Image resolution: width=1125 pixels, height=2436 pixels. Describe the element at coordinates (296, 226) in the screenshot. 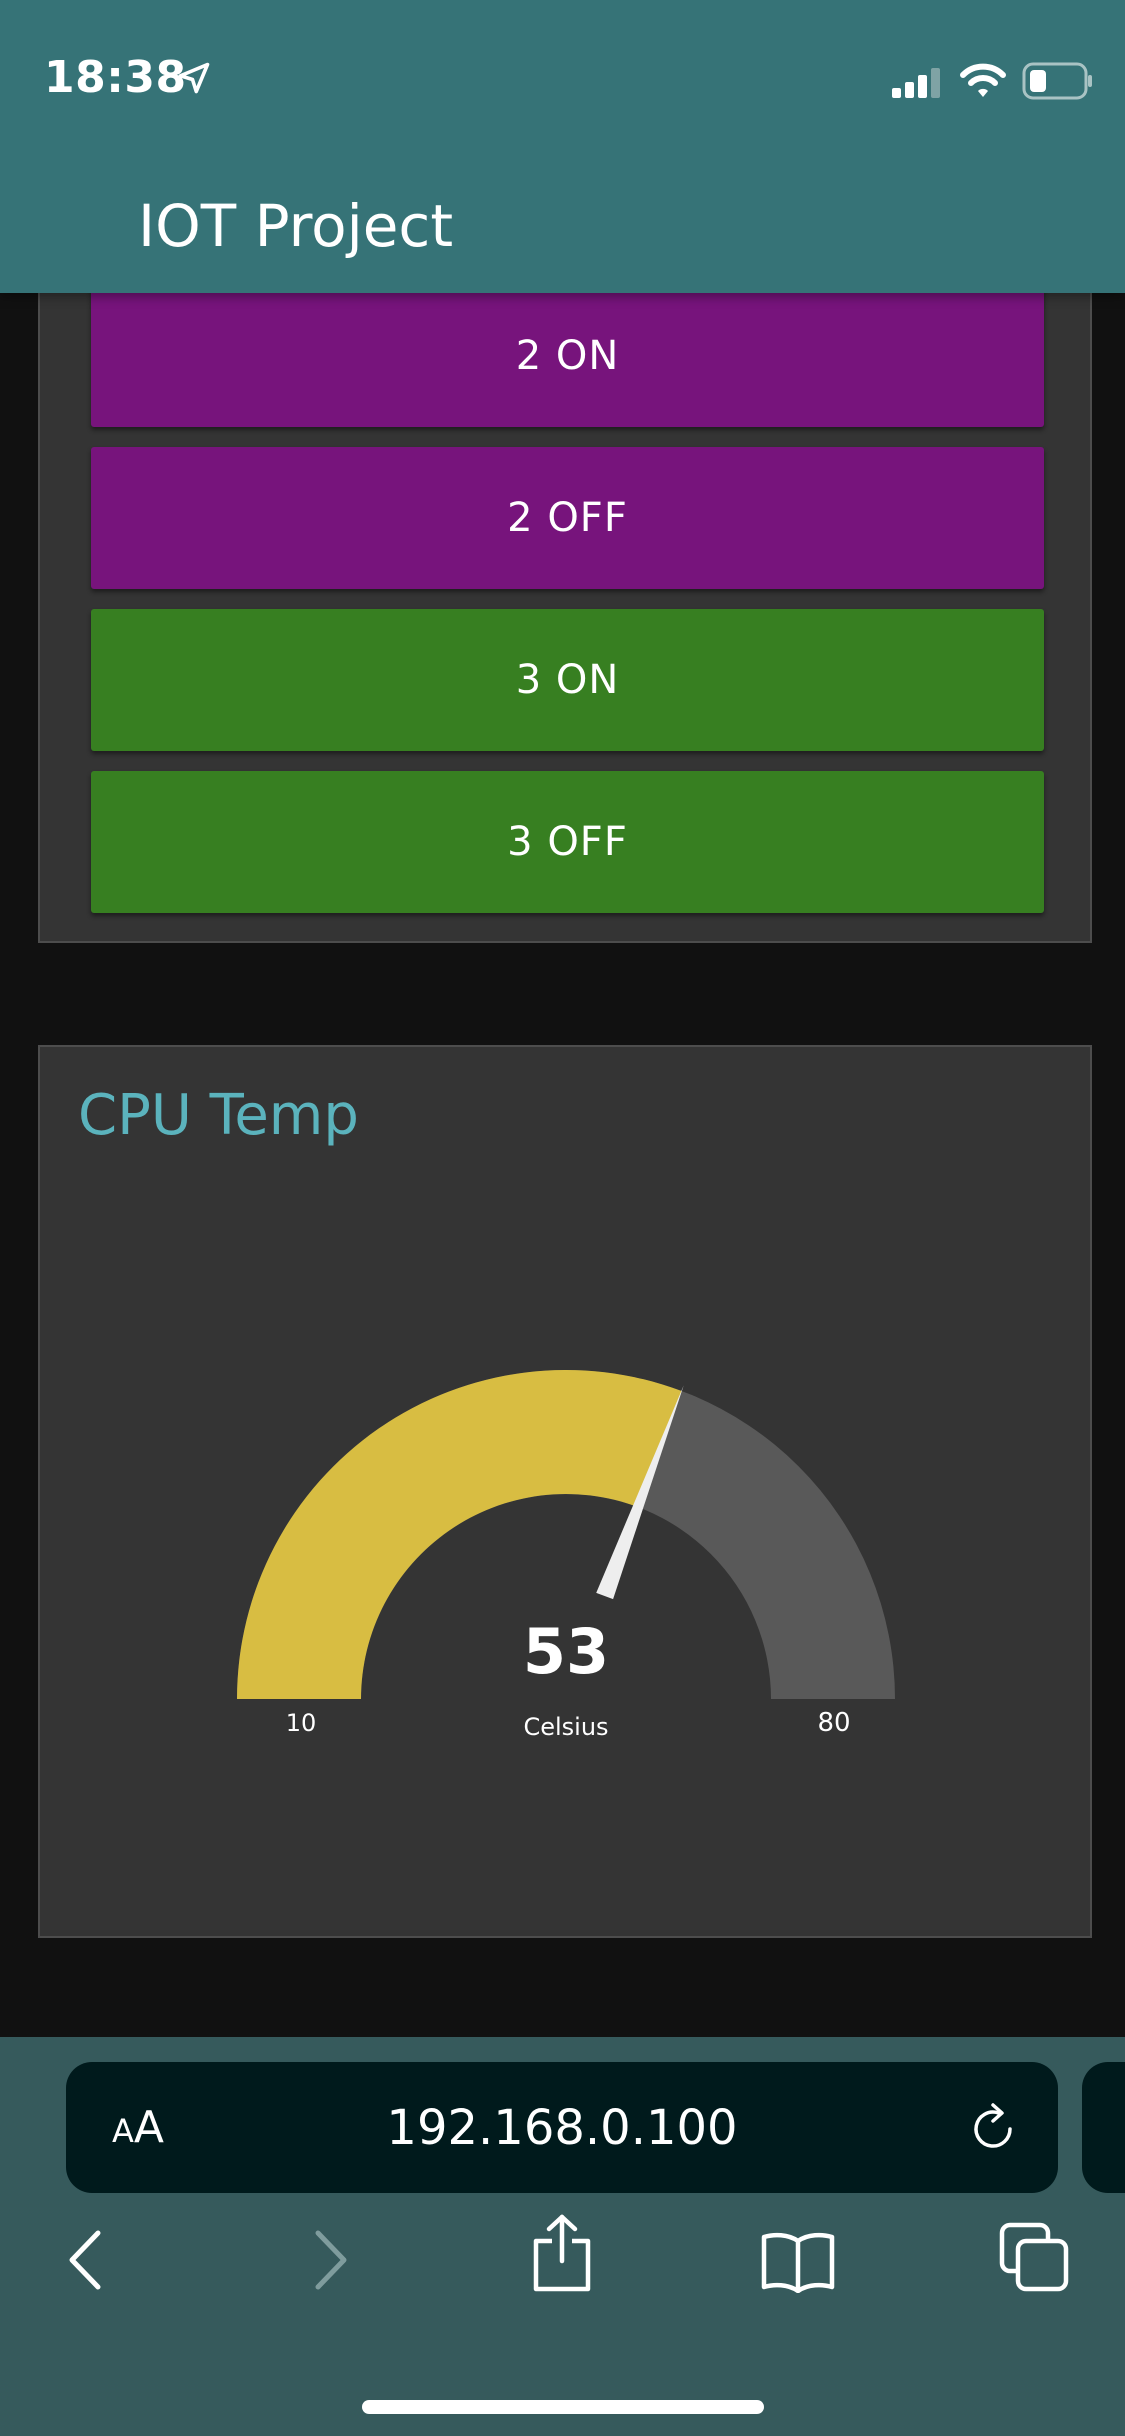

I see `page-title: IOT Project` at that location.